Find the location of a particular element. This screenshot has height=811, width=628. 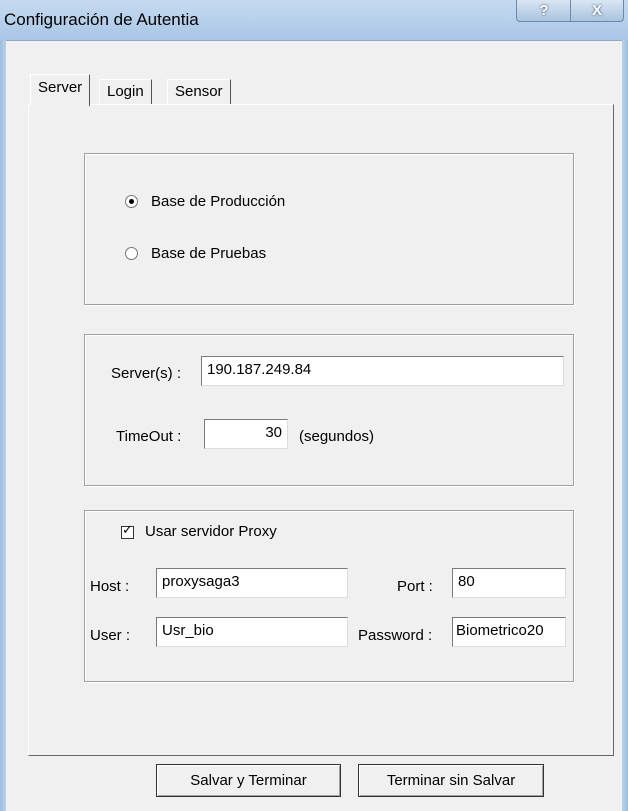

radio-produccion-label: Base de Producción is located at coordinates (218, 201).